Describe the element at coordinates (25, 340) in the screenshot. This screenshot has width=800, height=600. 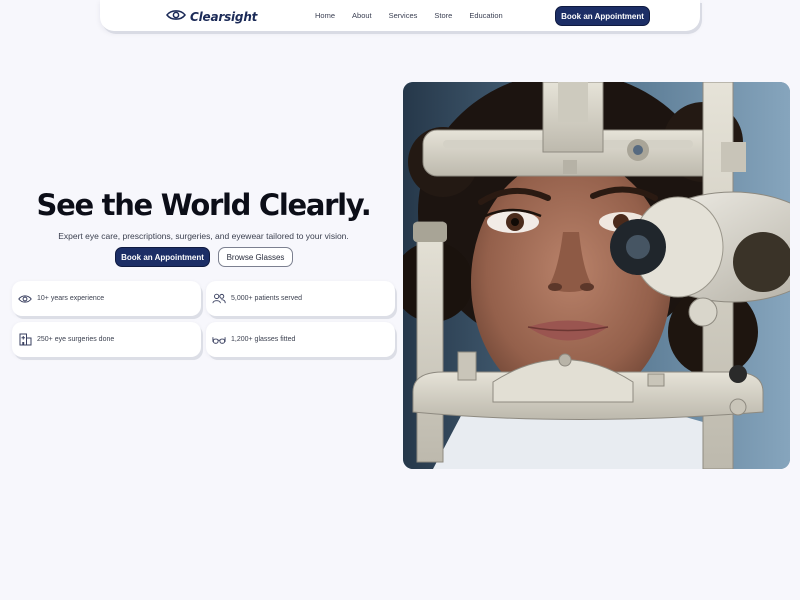
I see `hospital-icon` at that location.